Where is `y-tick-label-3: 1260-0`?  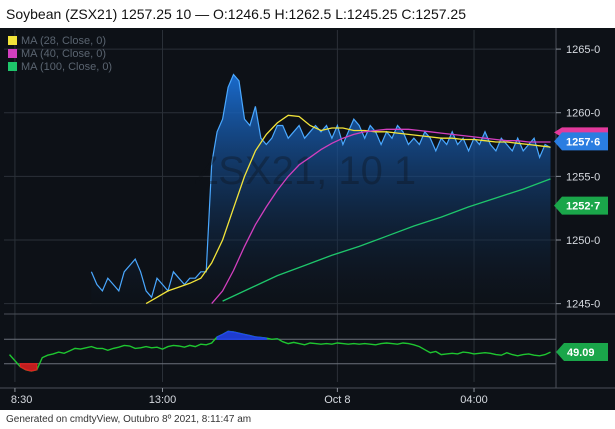 y-tick-label-3: 1260-0 is located at coordinates (583, 114).